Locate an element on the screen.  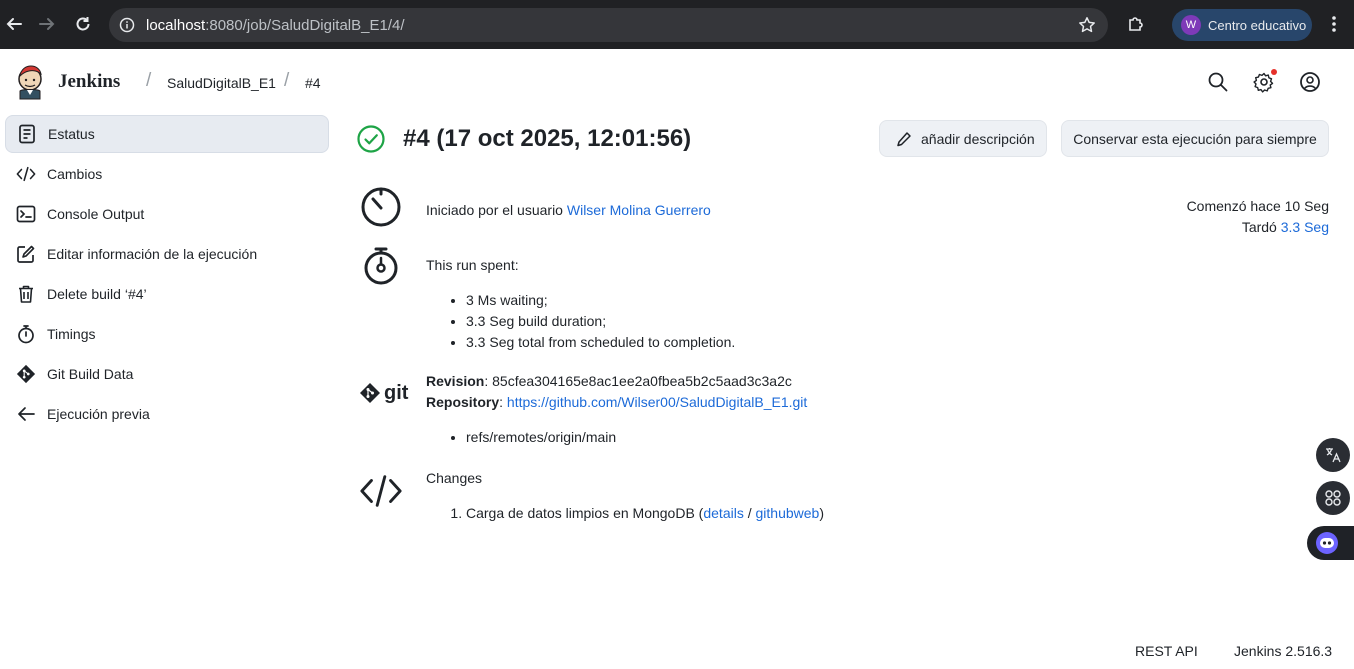
url-text: localhost:8080/job/SaludDigitalB_E1/4/ is located at coordinates (275, 25).